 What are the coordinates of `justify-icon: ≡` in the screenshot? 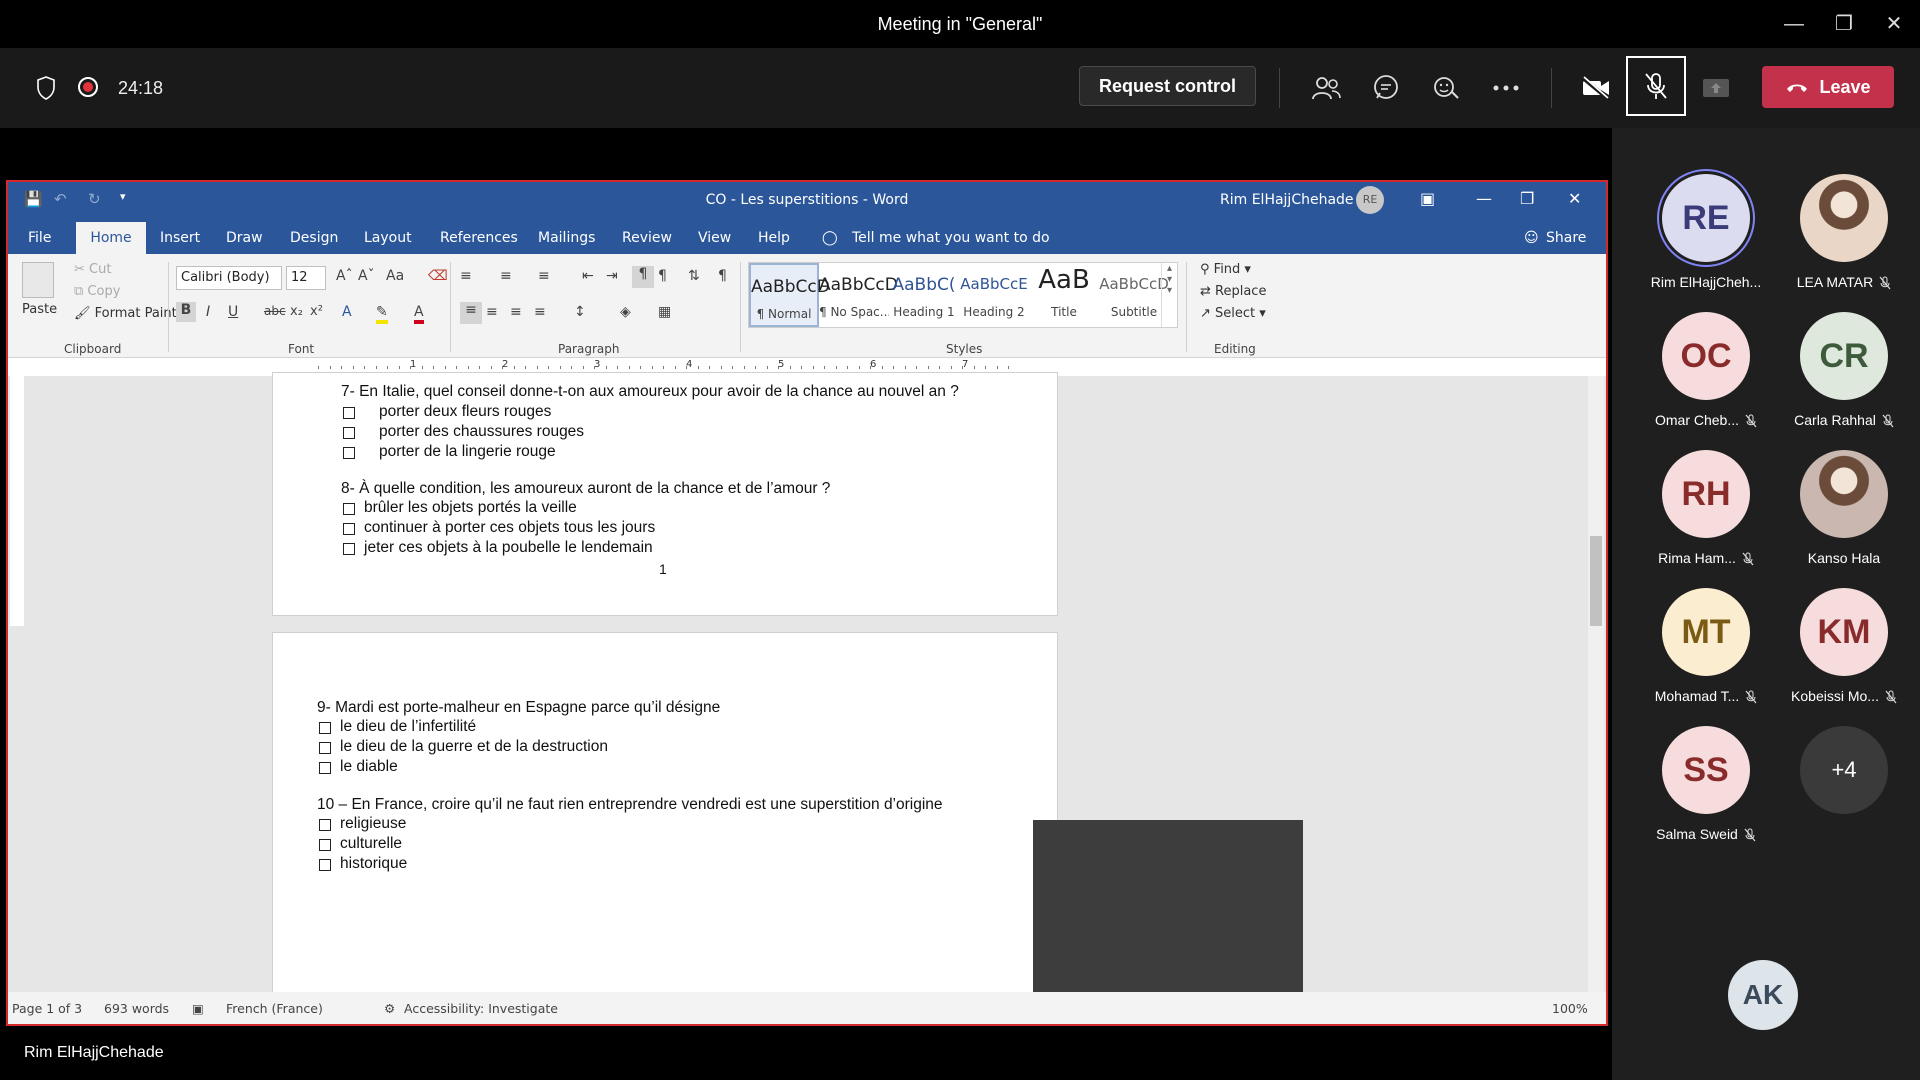 It's located at (540, 312).